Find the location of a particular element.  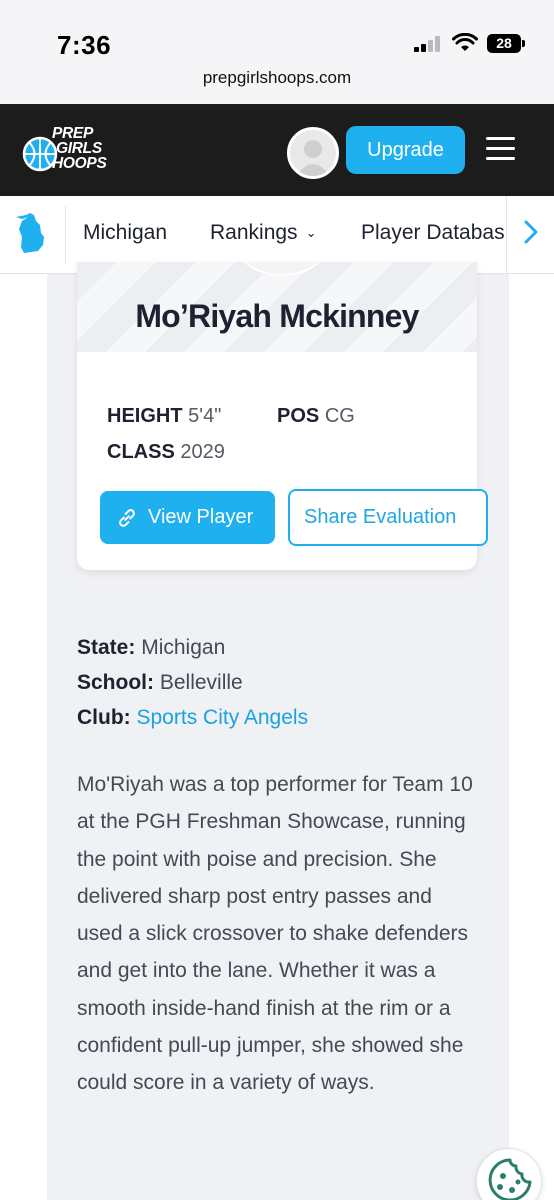

club-link: Sports City Angels is located at coordinates (223, 717).